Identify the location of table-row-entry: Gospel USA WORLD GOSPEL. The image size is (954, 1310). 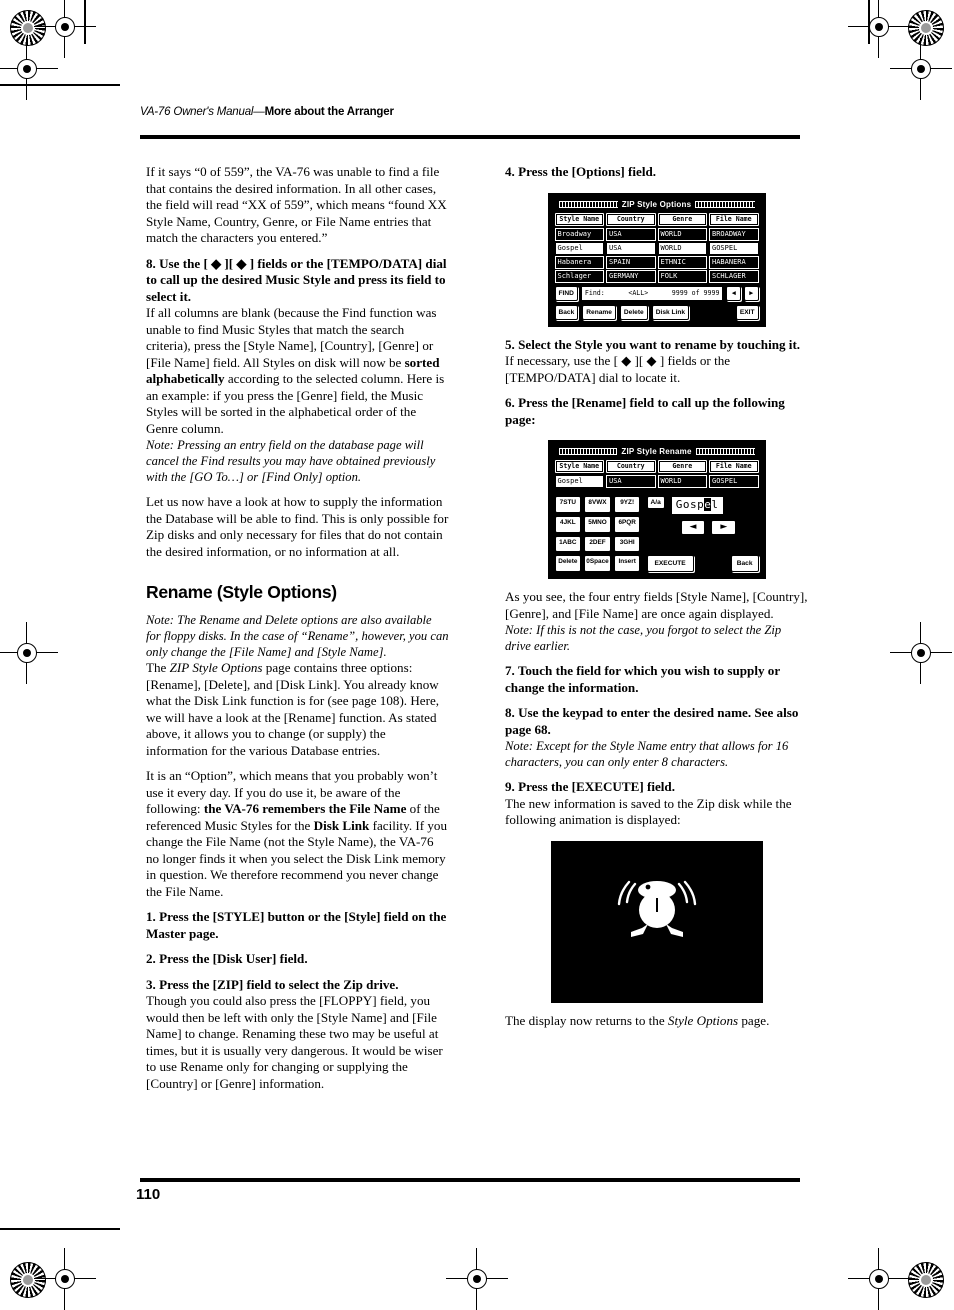
(656, 481).